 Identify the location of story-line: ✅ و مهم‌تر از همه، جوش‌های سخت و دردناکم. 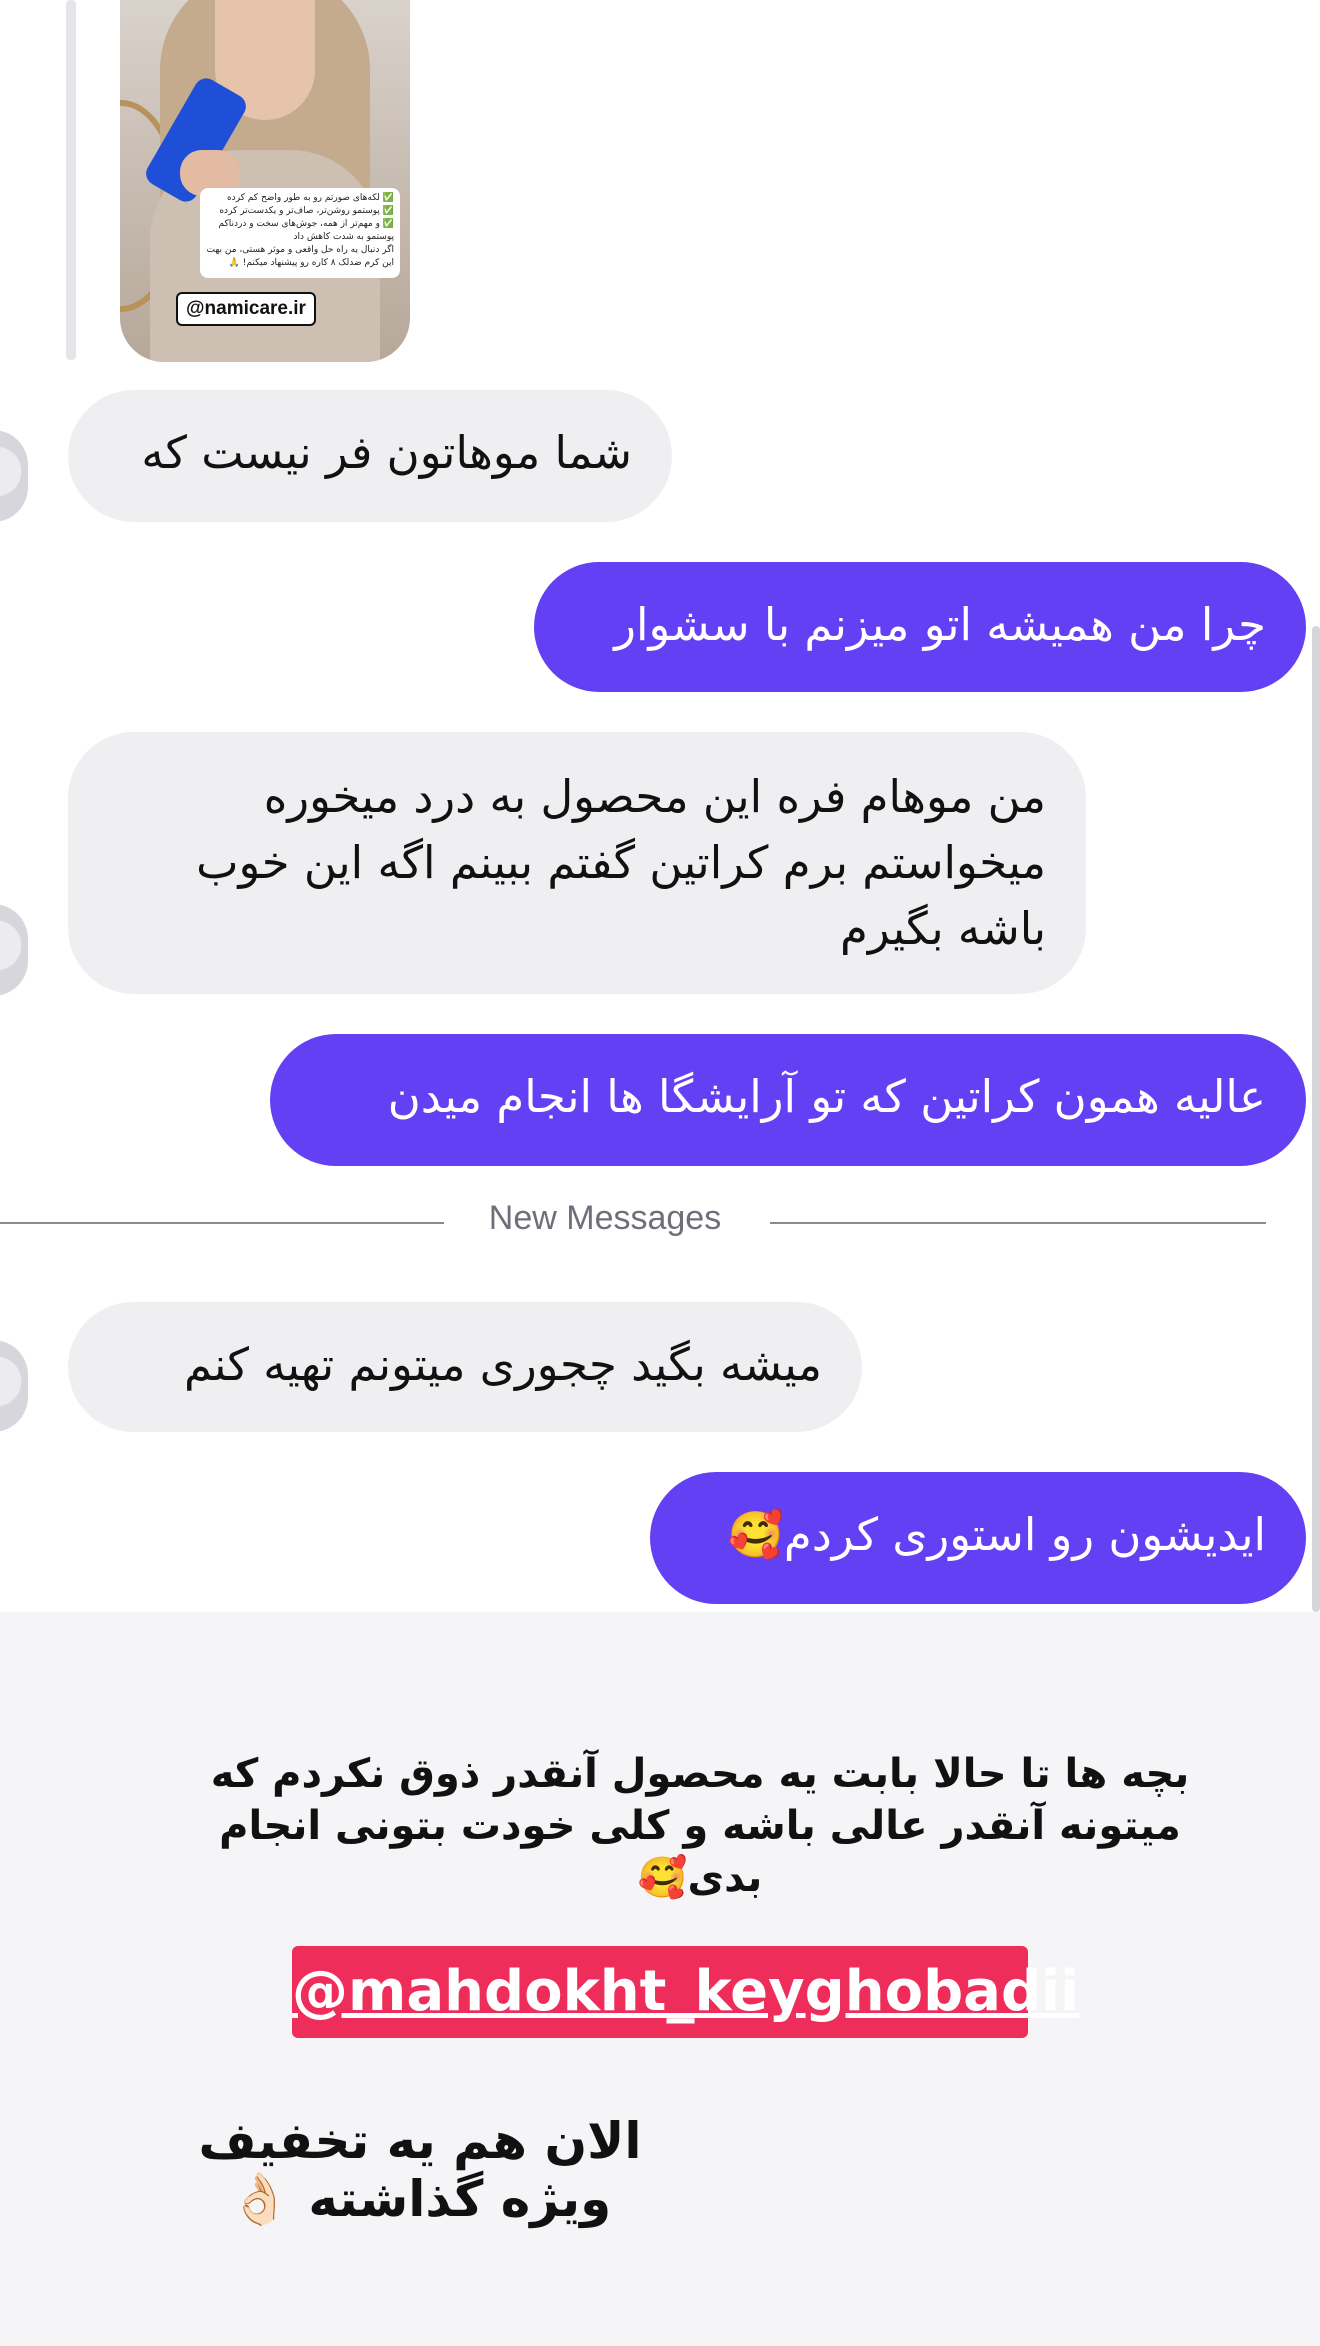
(306, 224).